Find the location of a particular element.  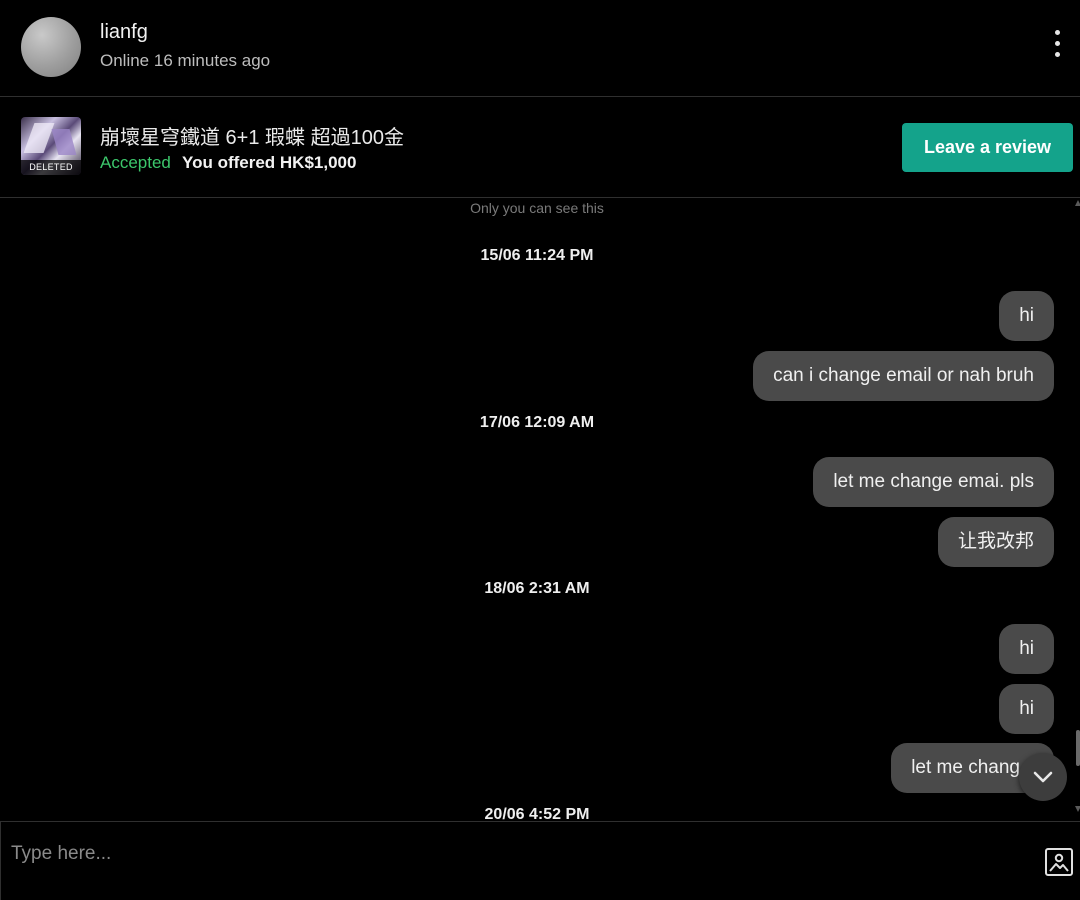

offer-status: Accepted is located at coordinates (135, 162).